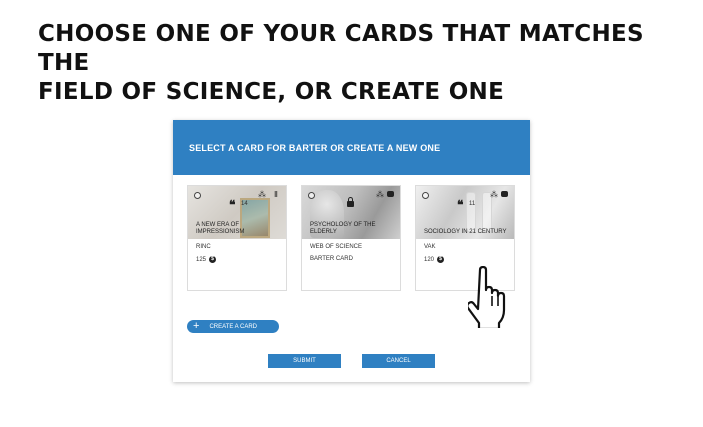 The height and width of the screenshot is (427, 703). What do you see at coordinates (196, 326) in the screenshot?
I see `plus-icon: +` at bounding box center [196, 326].